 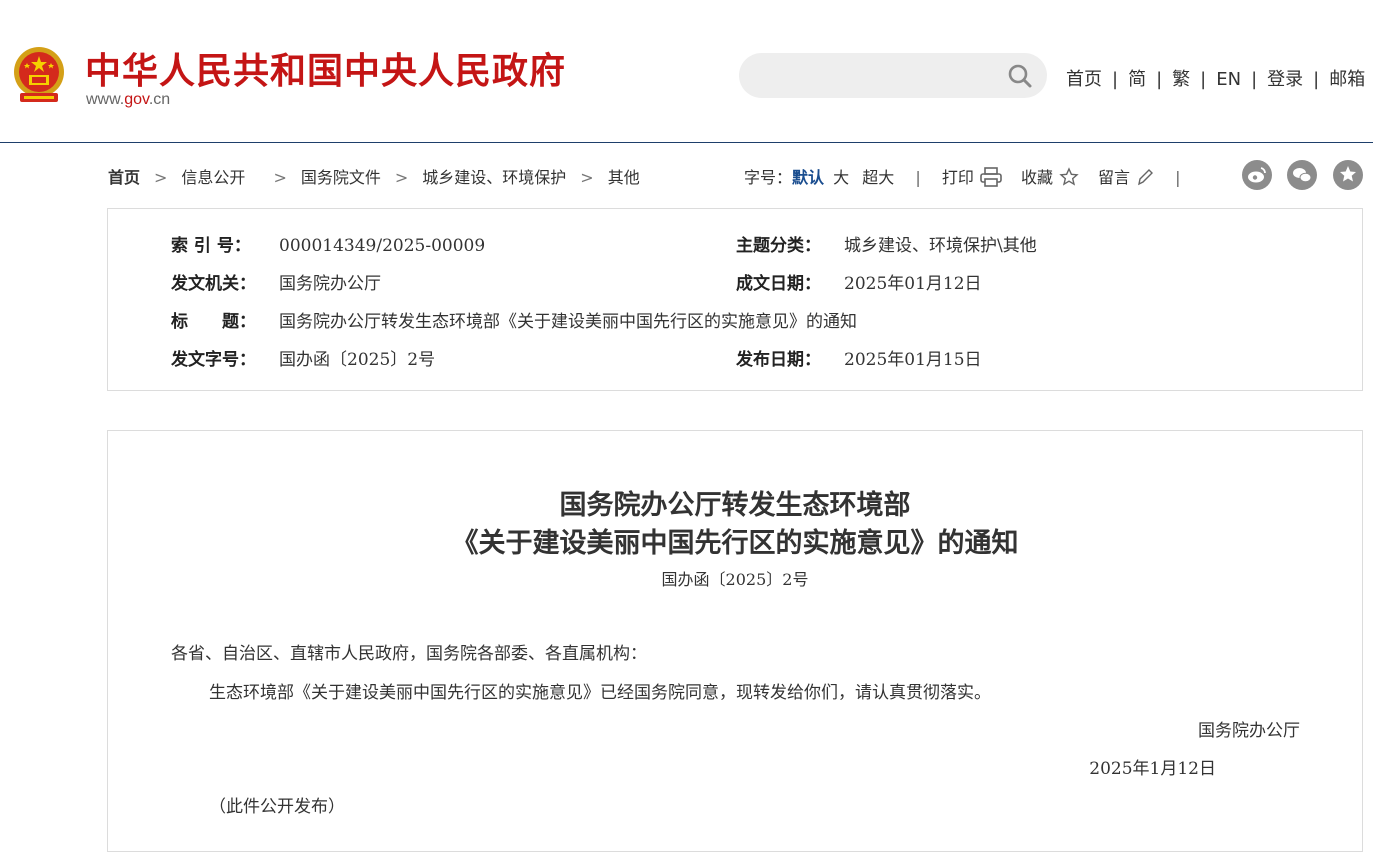 I want to click on star-icon, so click(x=1069, y=176).